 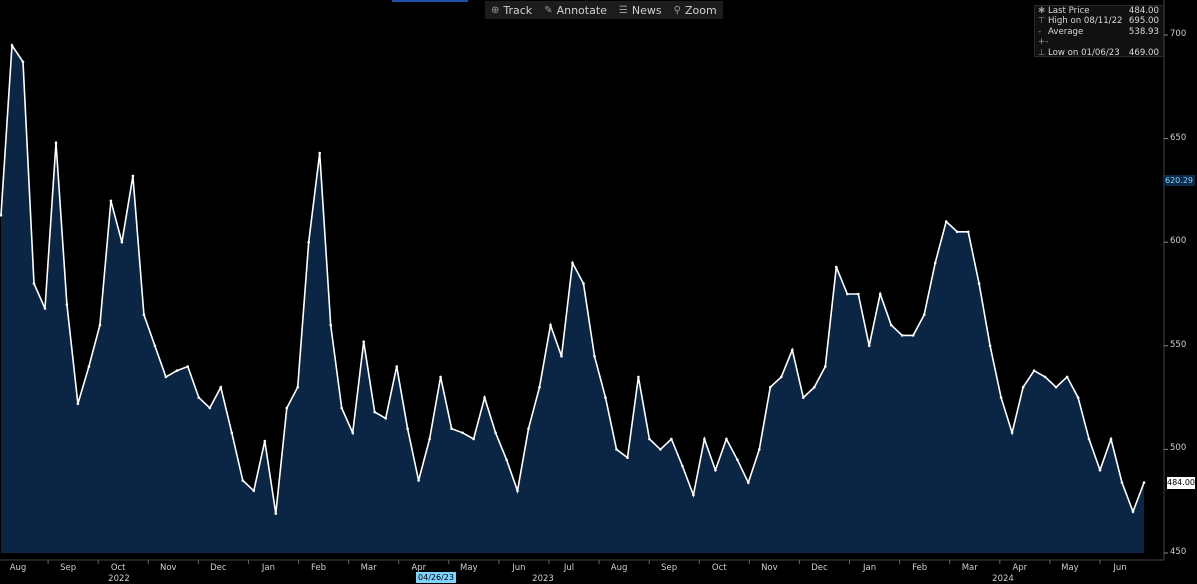 I want to click on y-tick-label: 700, so click(x=1178, y=34).